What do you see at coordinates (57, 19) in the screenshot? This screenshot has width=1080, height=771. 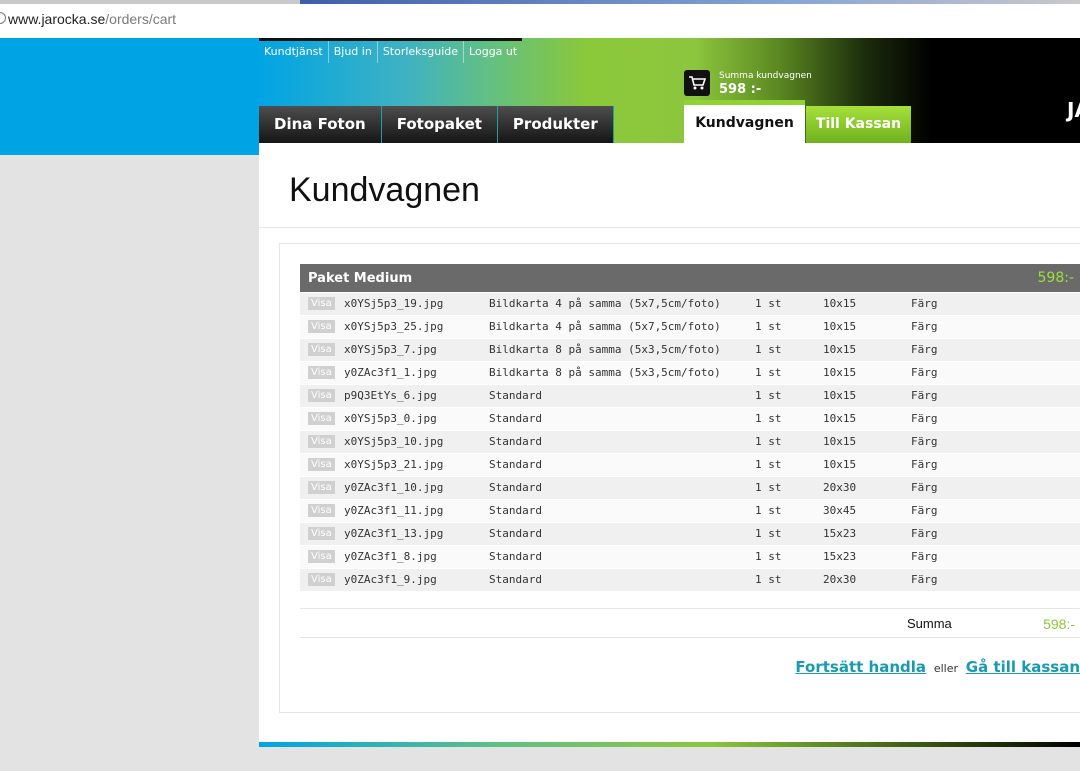 I see `url-domain: www.jarocka.se` at bounding box center [57, 19].